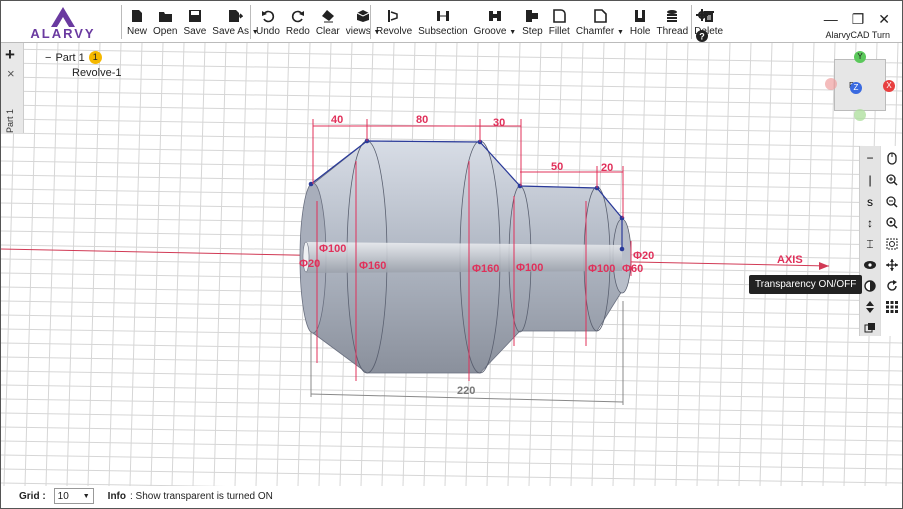 This screenshot has width=903, height=509. Describe the element at coordinates (137, 16) in the screenshot. I see `new-file-icon` at that location.